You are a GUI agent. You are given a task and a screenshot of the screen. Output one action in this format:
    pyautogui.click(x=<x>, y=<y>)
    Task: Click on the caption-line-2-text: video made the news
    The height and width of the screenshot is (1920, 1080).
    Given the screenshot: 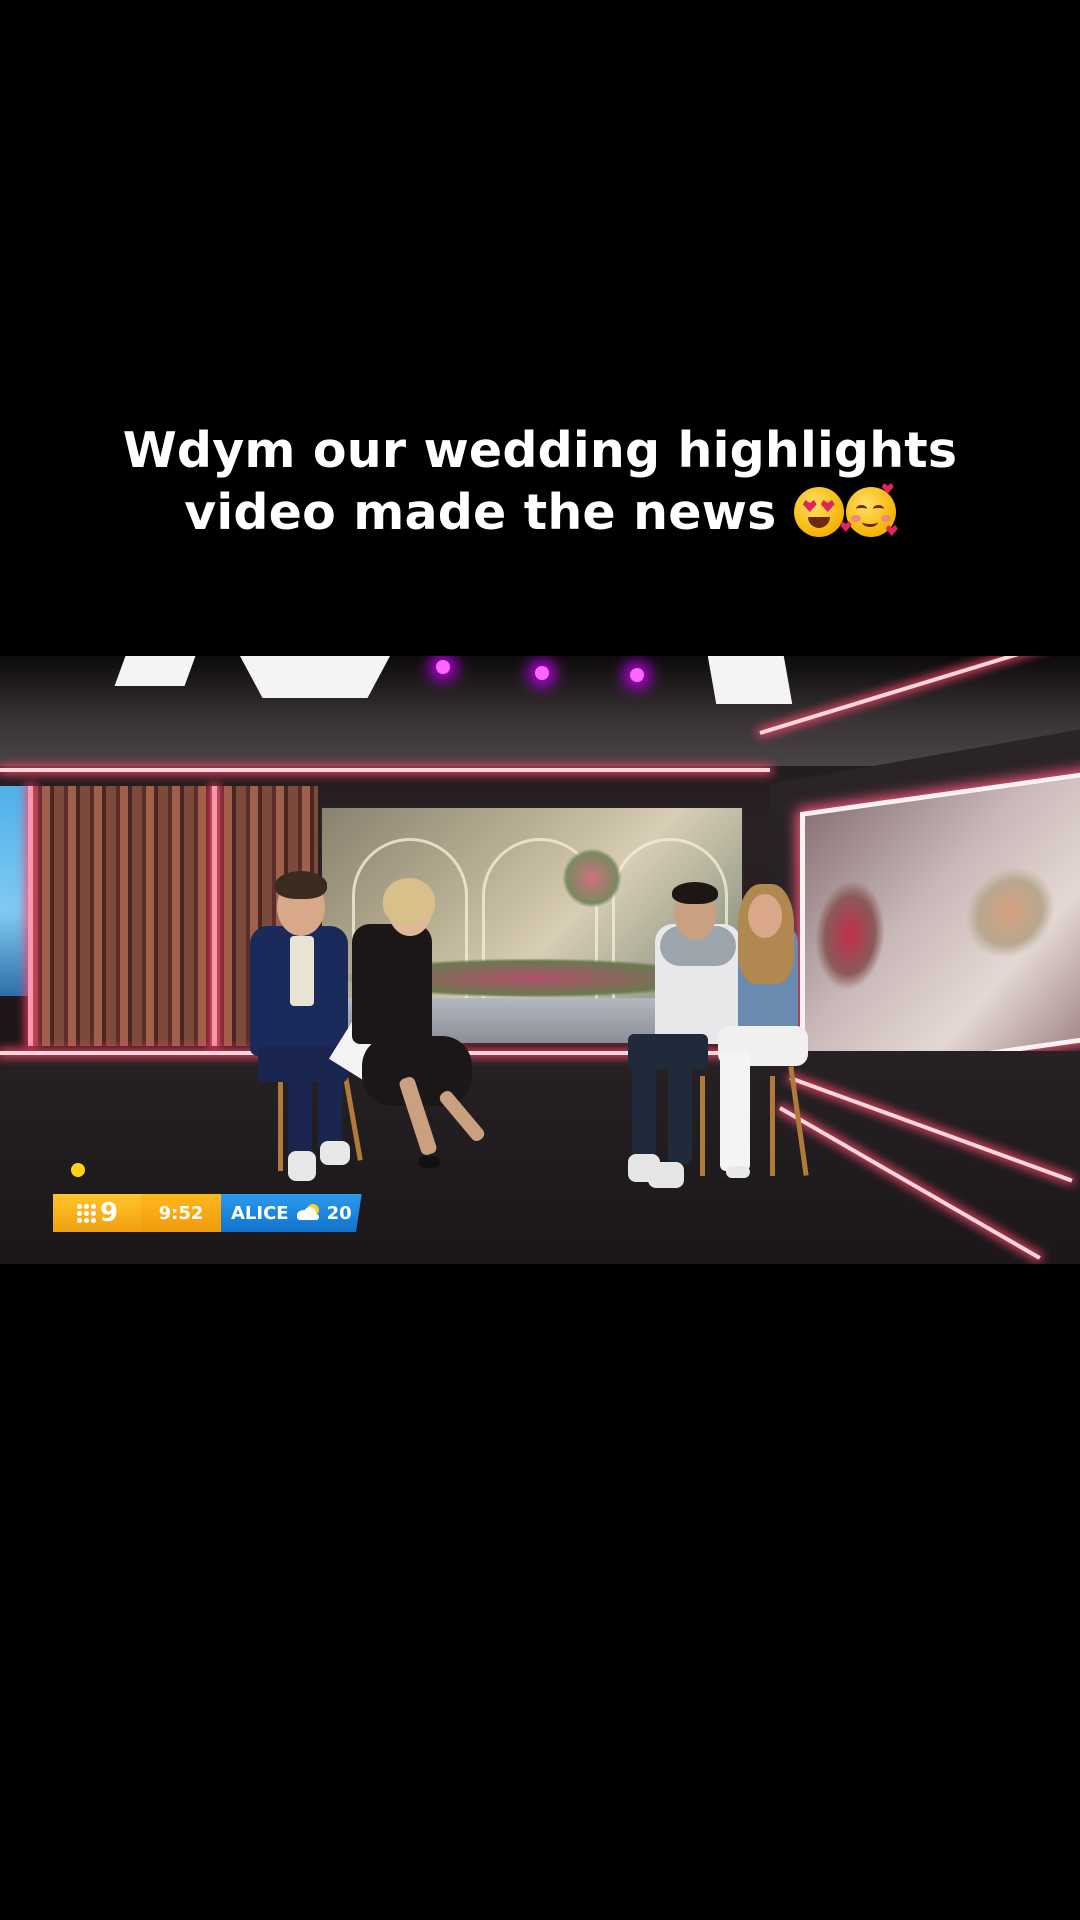 What is the action you would take?
    pyautogui.click(x=480, y=512)
    